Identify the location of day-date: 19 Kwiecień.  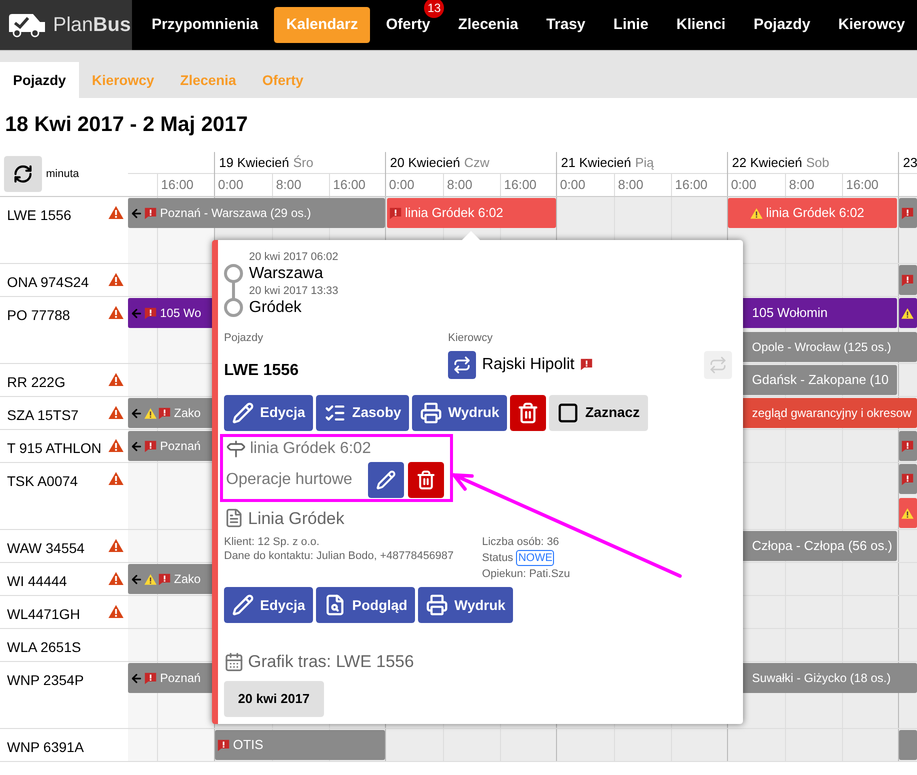
(254, 163).